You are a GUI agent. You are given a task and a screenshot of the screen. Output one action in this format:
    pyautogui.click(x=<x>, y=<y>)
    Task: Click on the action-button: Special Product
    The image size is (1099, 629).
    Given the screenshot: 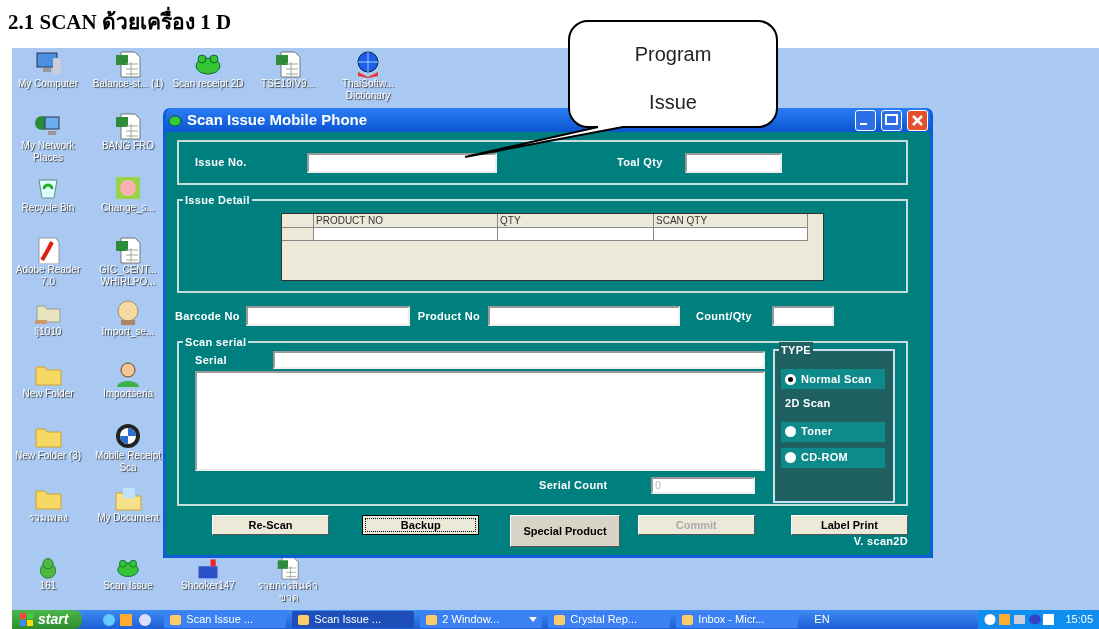 What is the action you would take?
    pyautogui.click(x=565, y=531)
    